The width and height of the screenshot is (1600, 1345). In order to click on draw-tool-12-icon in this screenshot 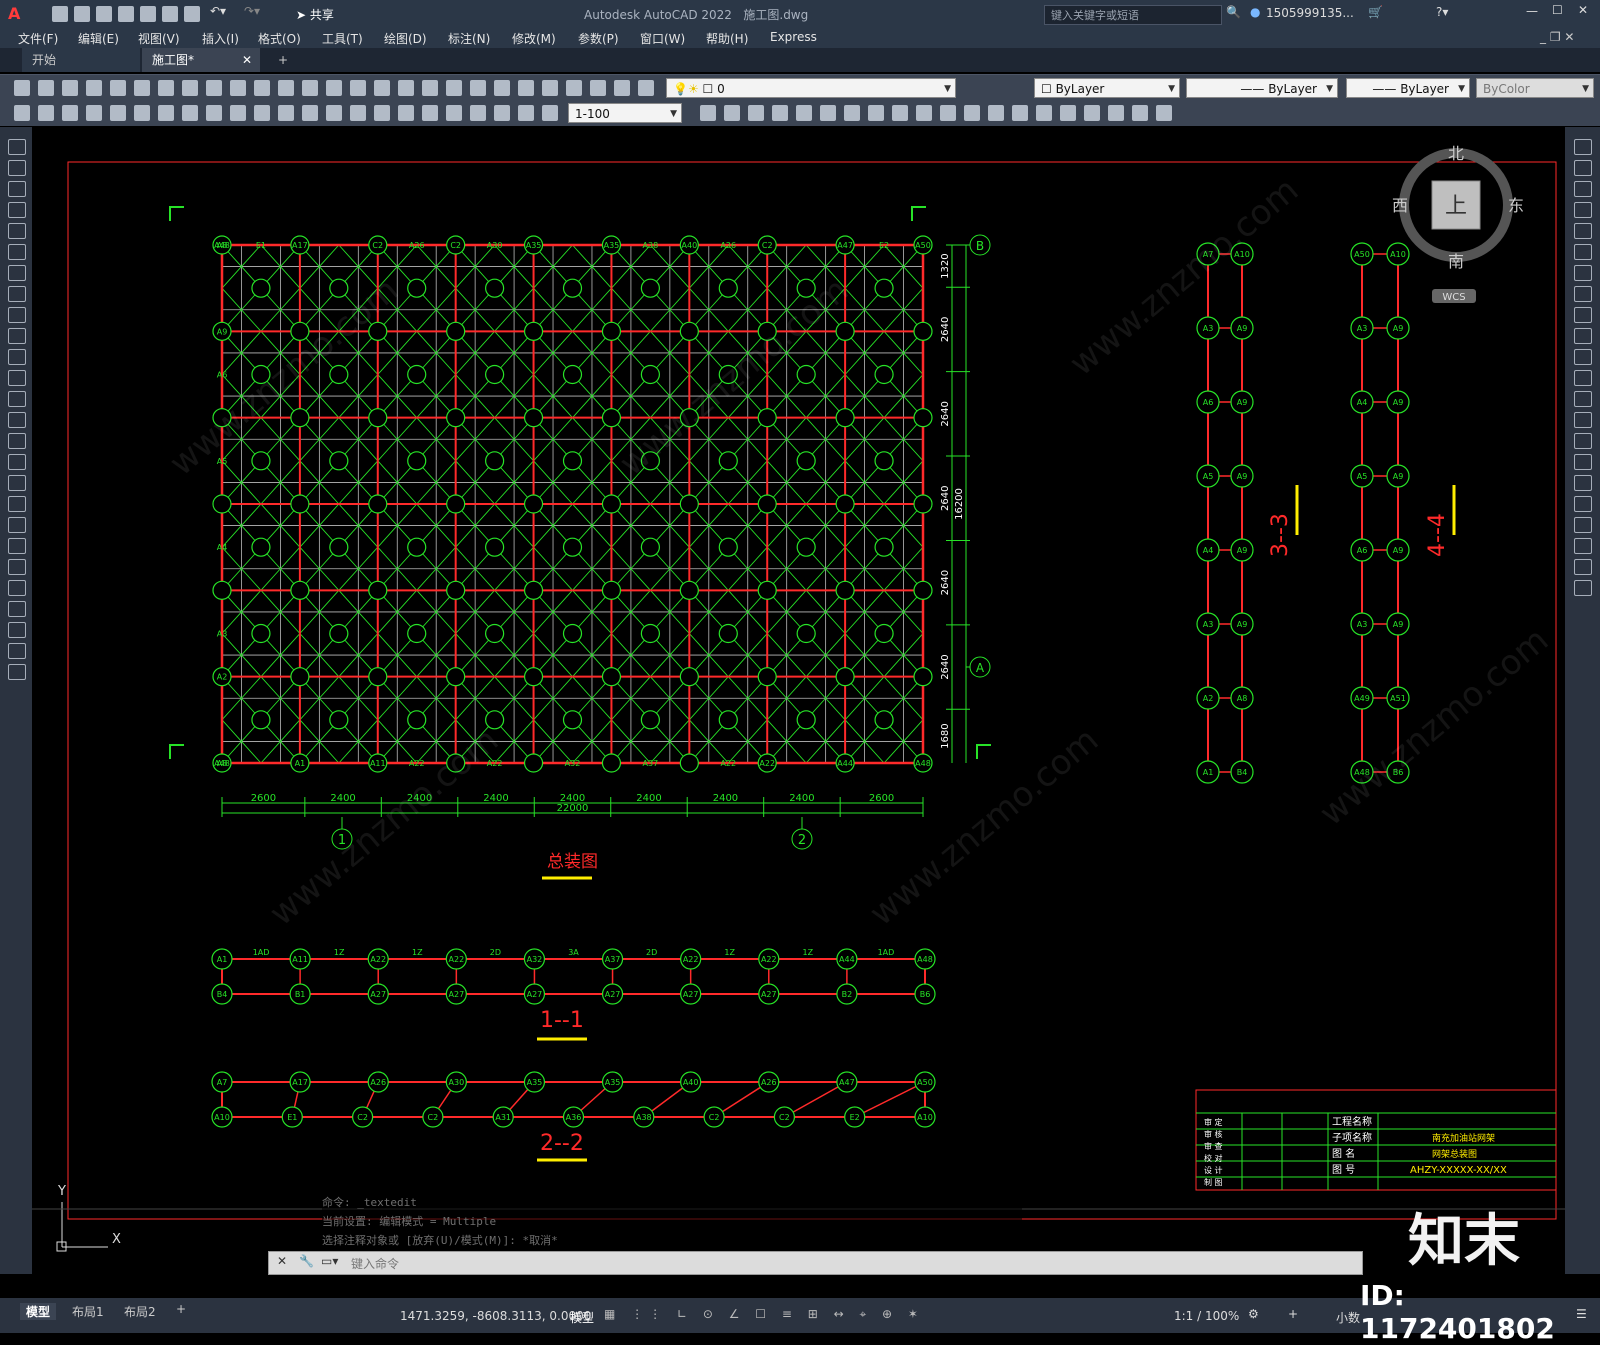, I will do `click(17, 378)`.